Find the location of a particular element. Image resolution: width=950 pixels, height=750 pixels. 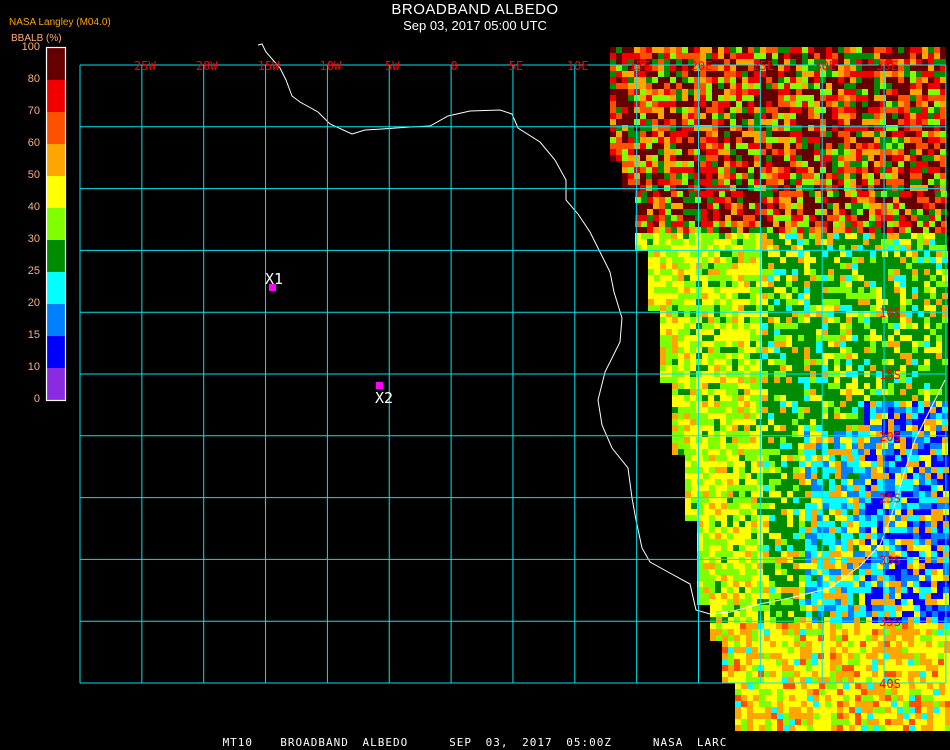

marker-x2-square is located at coordinates (379, 385).